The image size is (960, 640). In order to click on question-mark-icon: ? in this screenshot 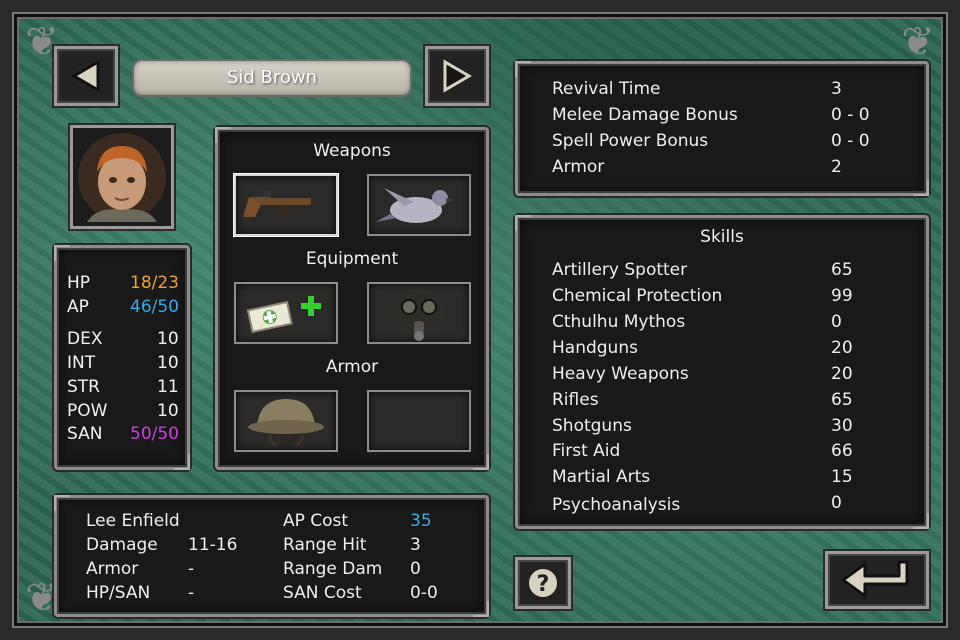, I will do `click(543, 583)`.